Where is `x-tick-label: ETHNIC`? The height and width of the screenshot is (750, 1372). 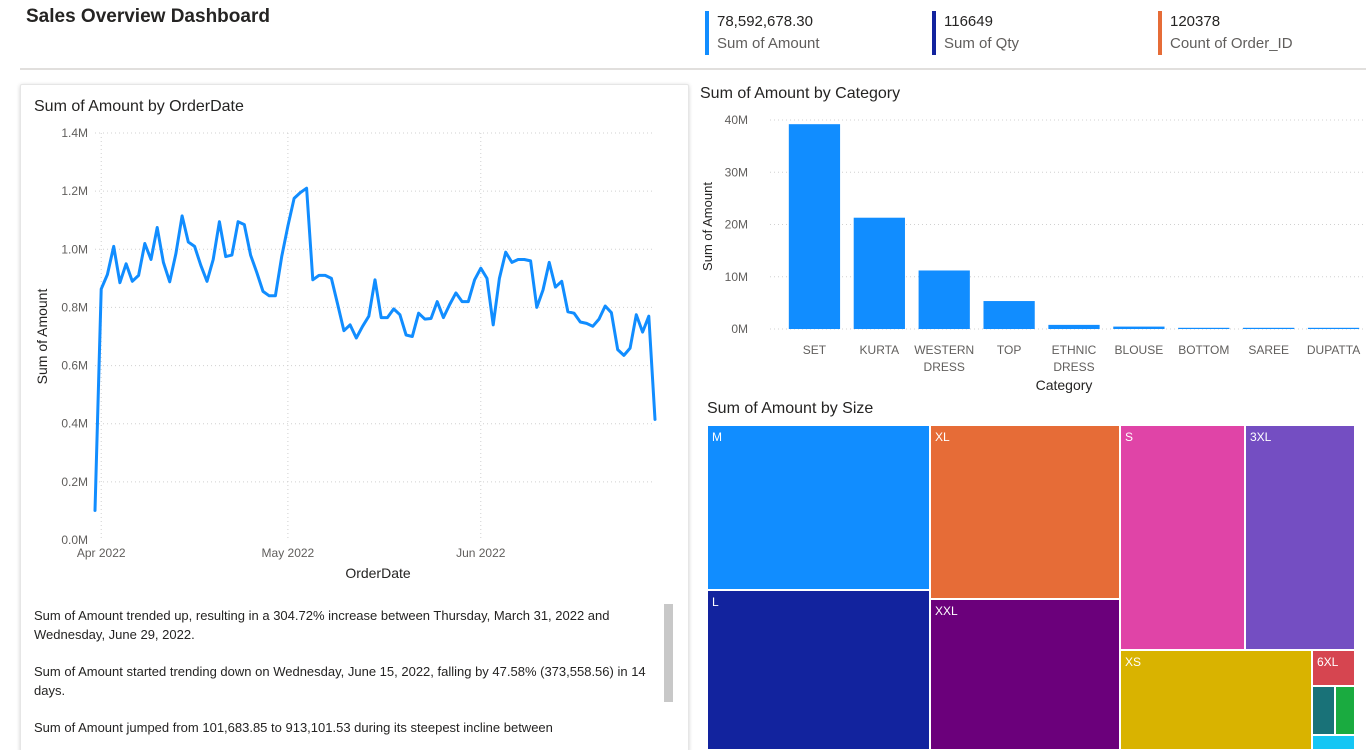 x-tick-label: ETHNIC is located at coordinates (1074, 350).